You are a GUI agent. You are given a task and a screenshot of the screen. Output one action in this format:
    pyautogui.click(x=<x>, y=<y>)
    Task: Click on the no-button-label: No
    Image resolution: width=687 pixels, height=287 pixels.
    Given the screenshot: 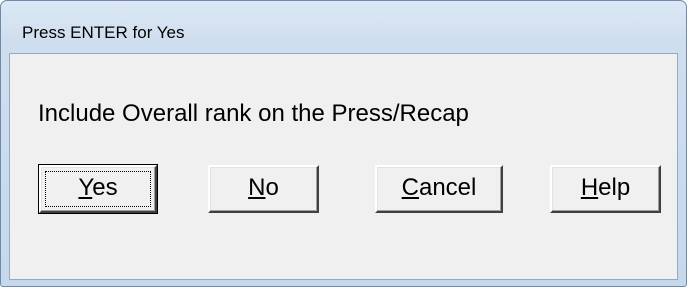 What is the action you would take?
    pyautogui.click(x=263, y=187)
    